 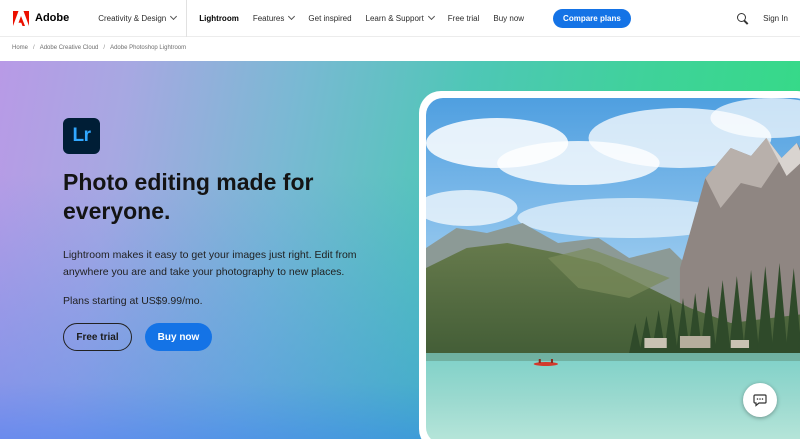 I want to click on sign-in-link: Sign In, so click(x=775, y=18).